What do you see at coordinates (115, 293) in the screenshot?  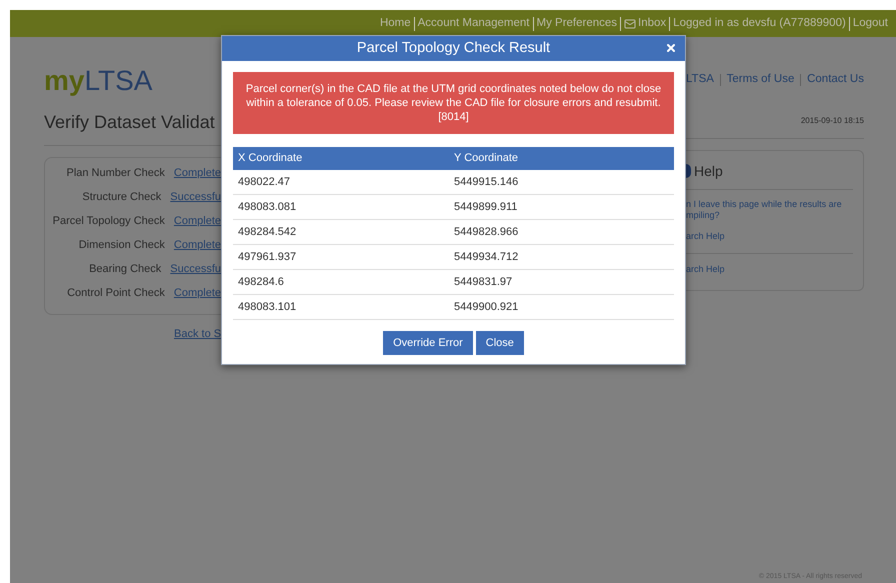 I see `check-label: Control Point Check` at bounding box center [115, 293].